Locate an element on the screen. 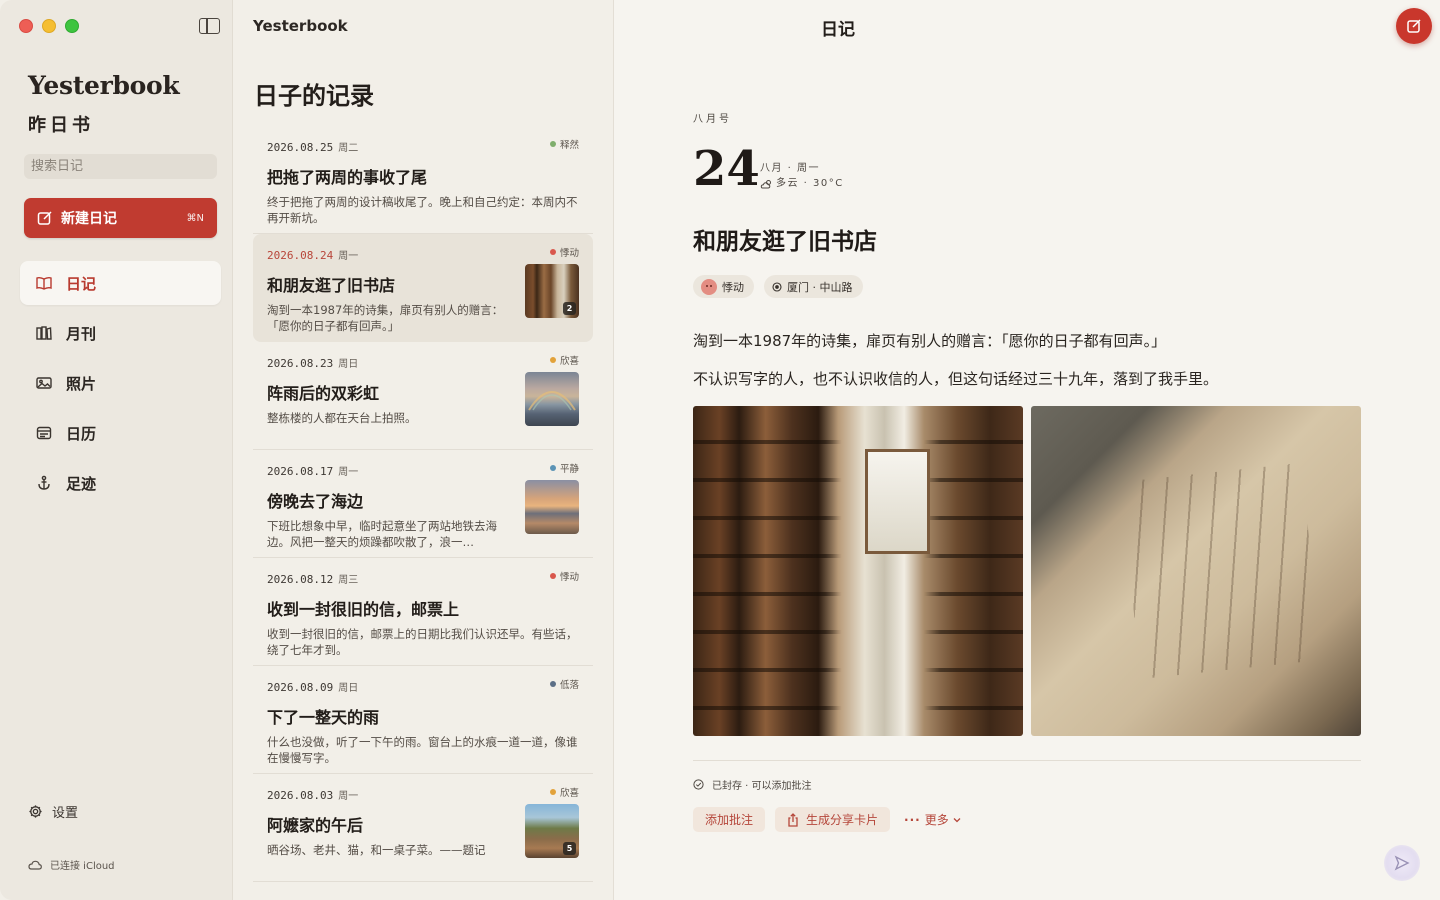  location-tag: 厦门 · 中山路 is located at coordinates (813, 286).